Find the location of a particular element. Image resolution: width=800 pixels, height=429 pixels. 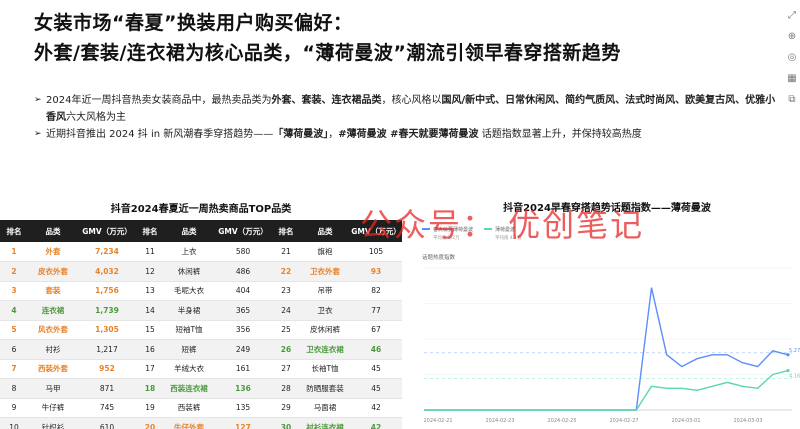

rank-cell: 8 is located at coordinates (14, 388).